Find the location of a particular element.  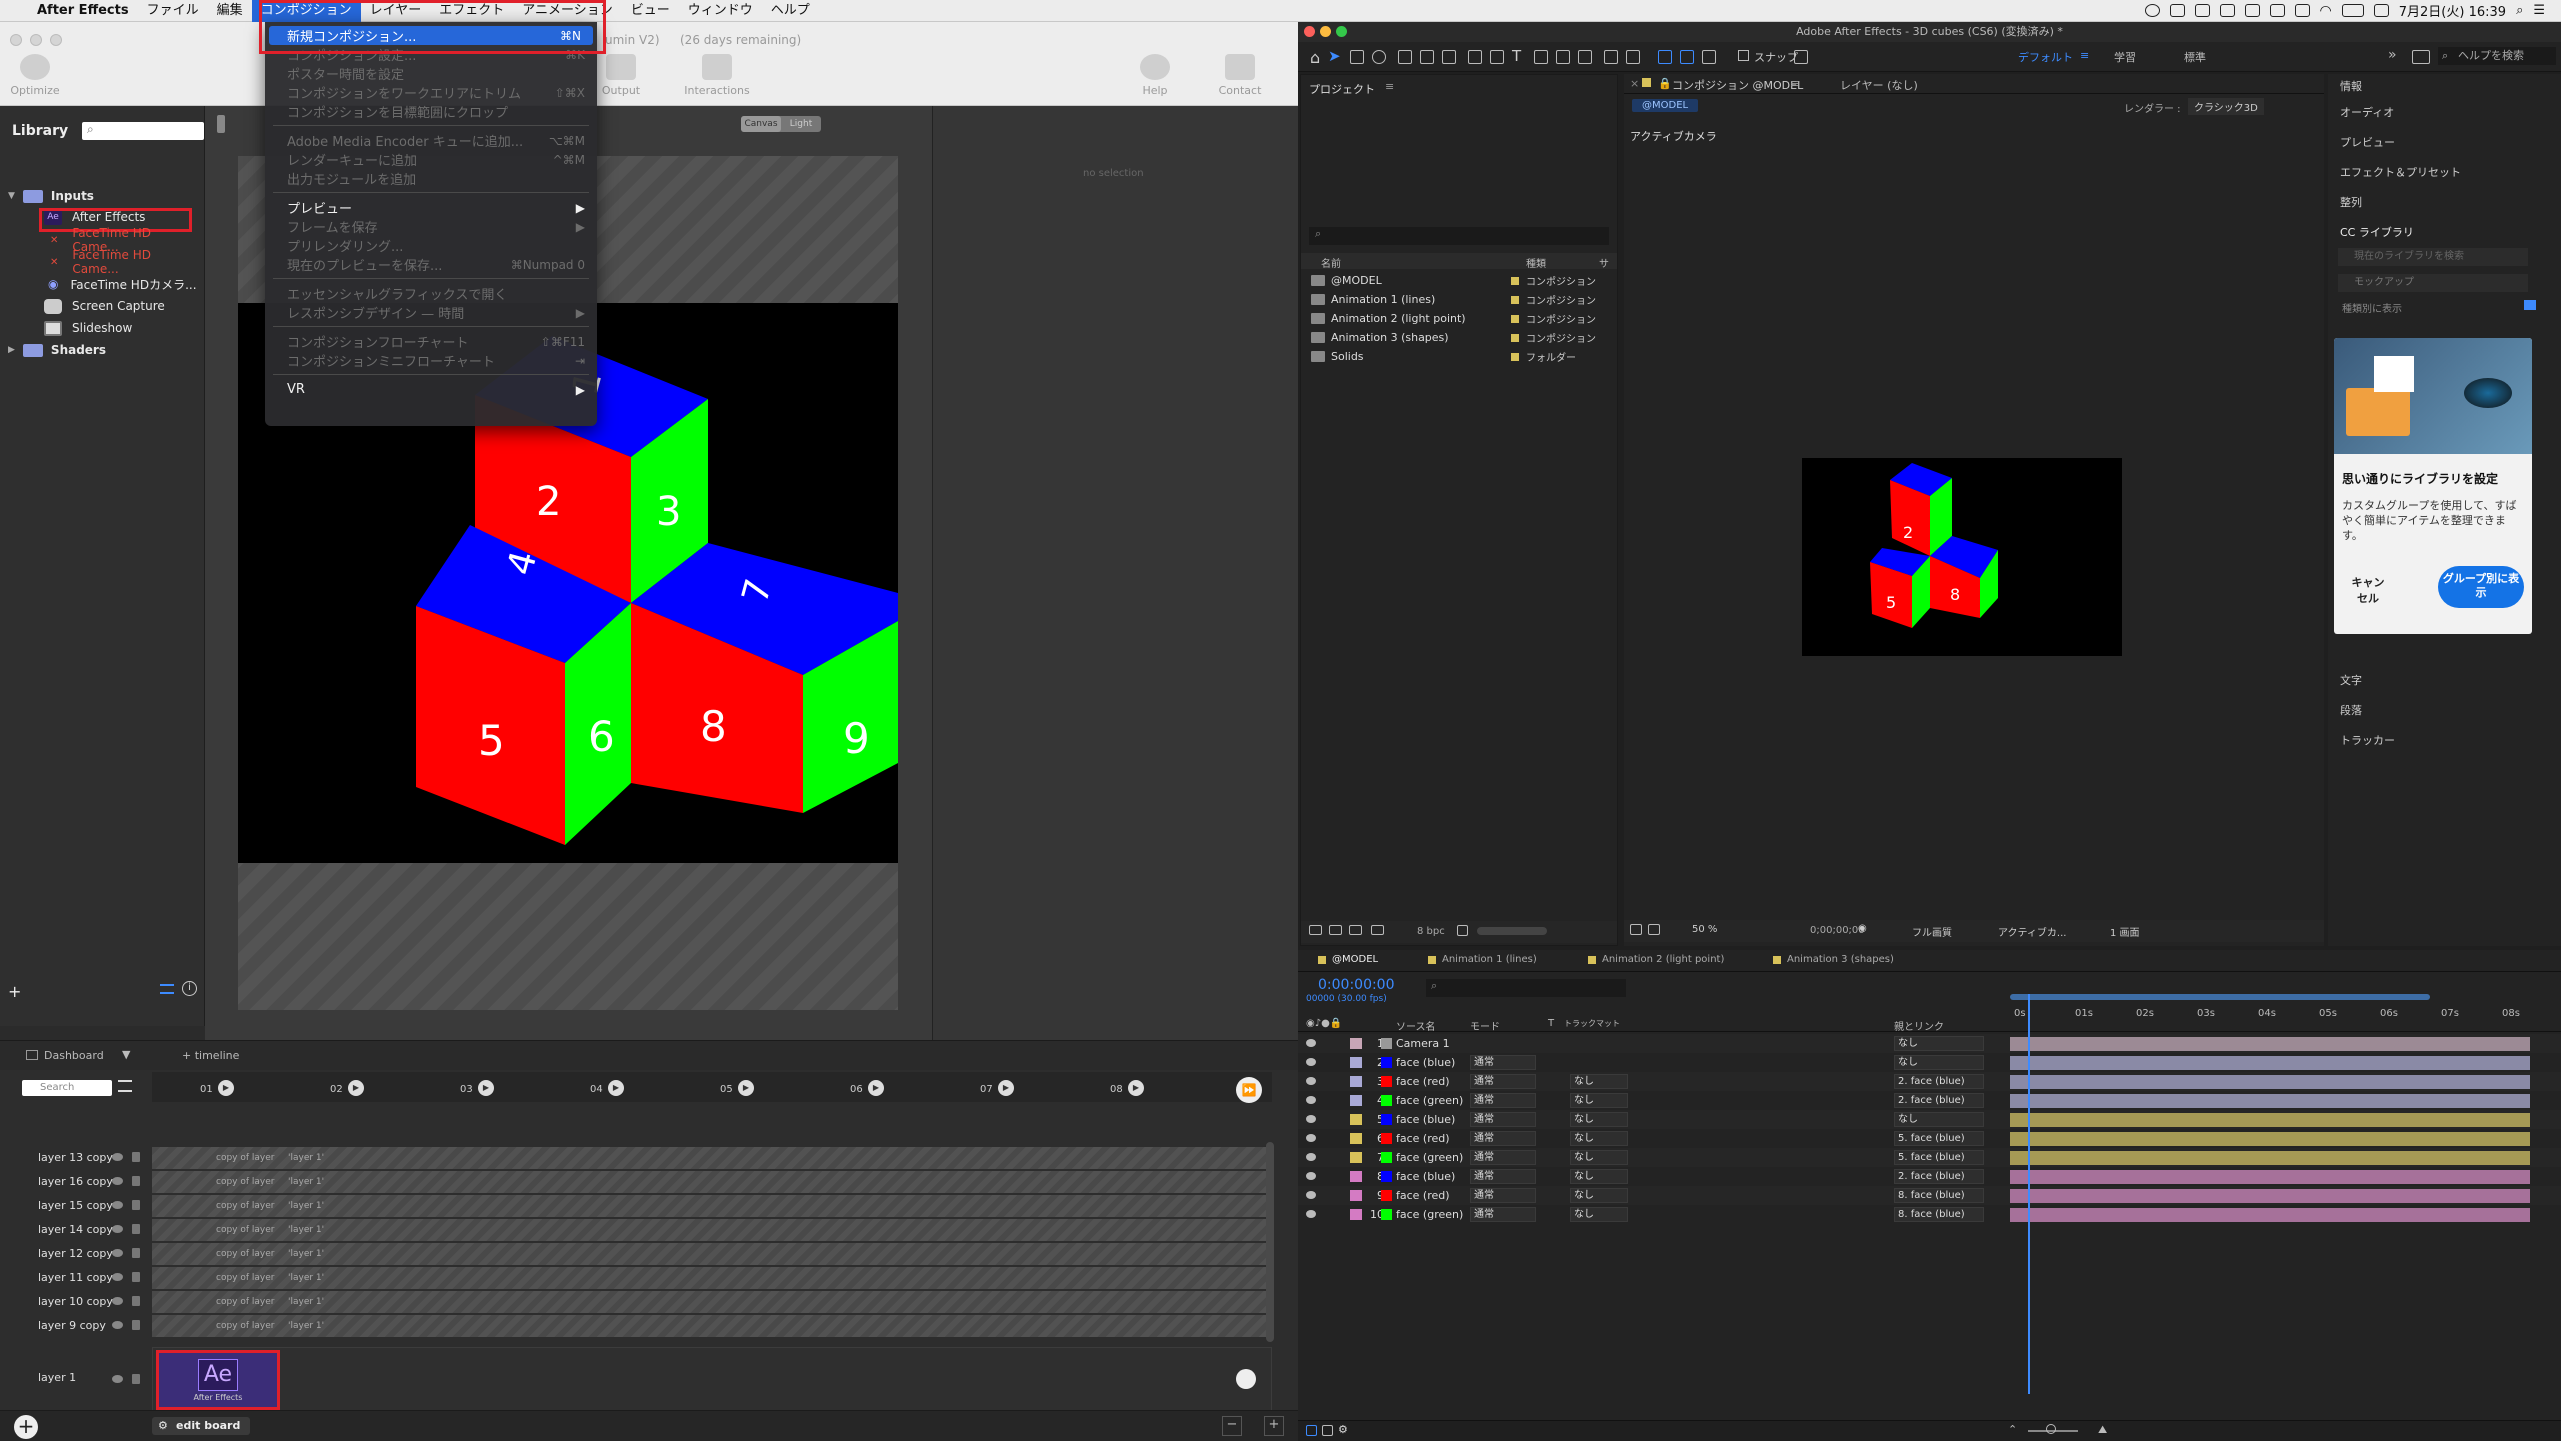

timeline-layer-row: 9face (red)通常なし8. face (blue) is located at coordinates (1929, 1195).